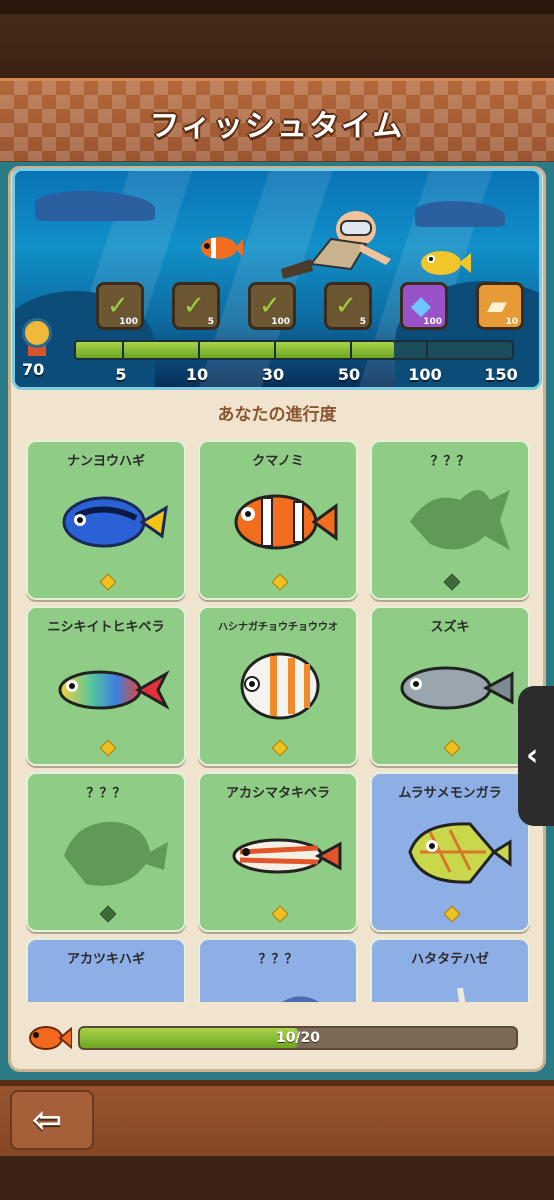  I want to click on fish-name: スズキ, so click(450, 627).